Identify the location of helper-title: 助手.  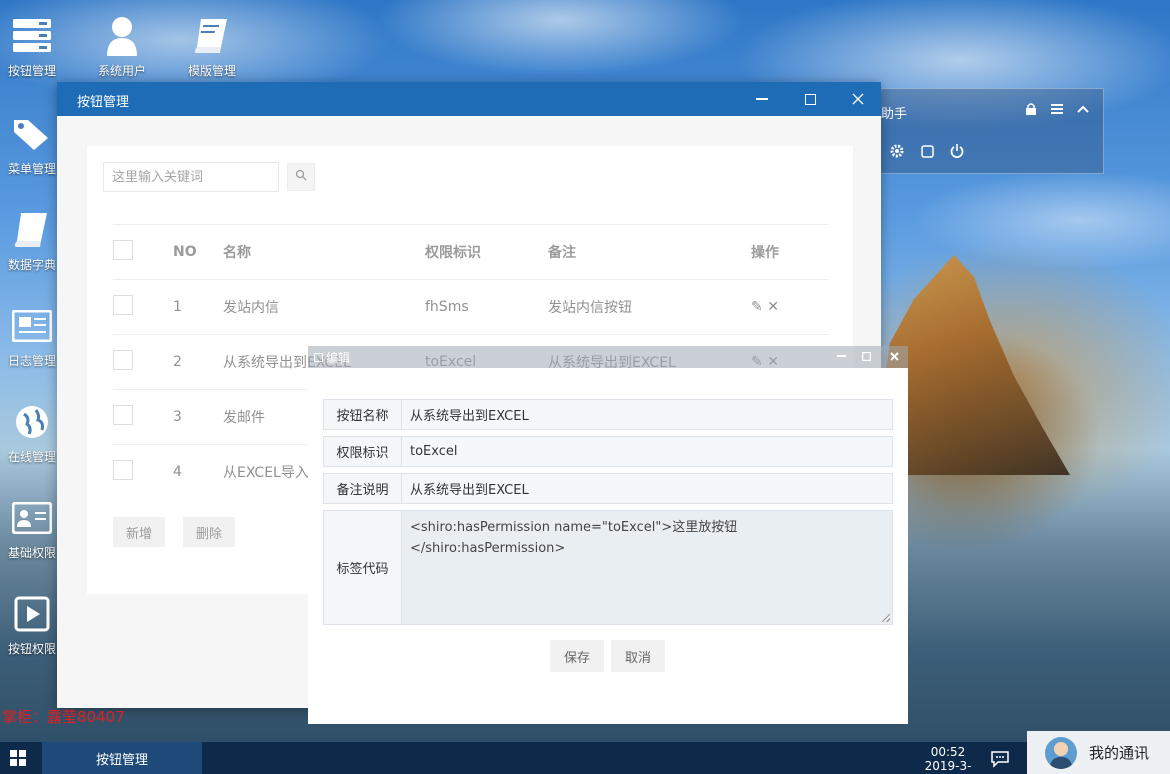
(894, 114).